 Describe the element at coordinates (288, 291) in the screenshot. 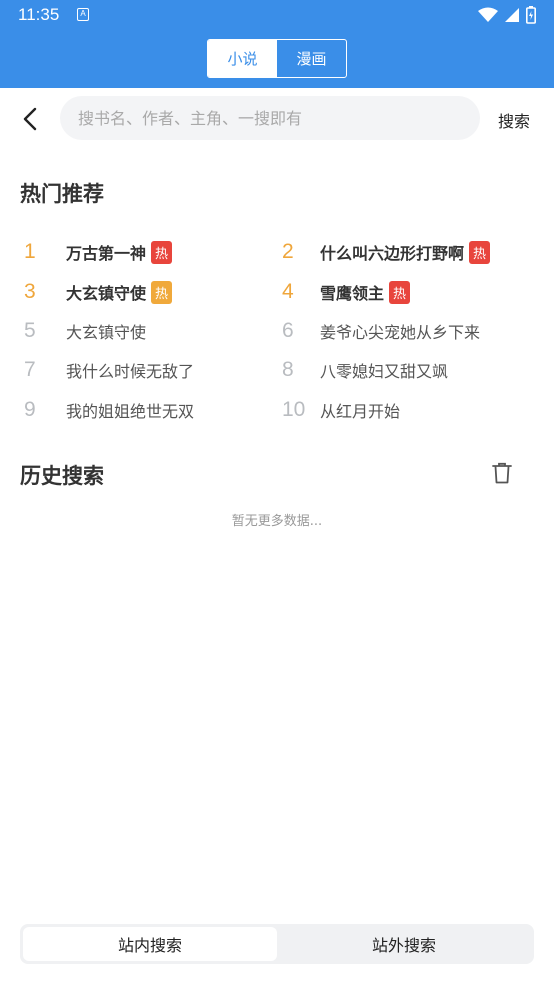

I see `rank-number: 4` at that location.